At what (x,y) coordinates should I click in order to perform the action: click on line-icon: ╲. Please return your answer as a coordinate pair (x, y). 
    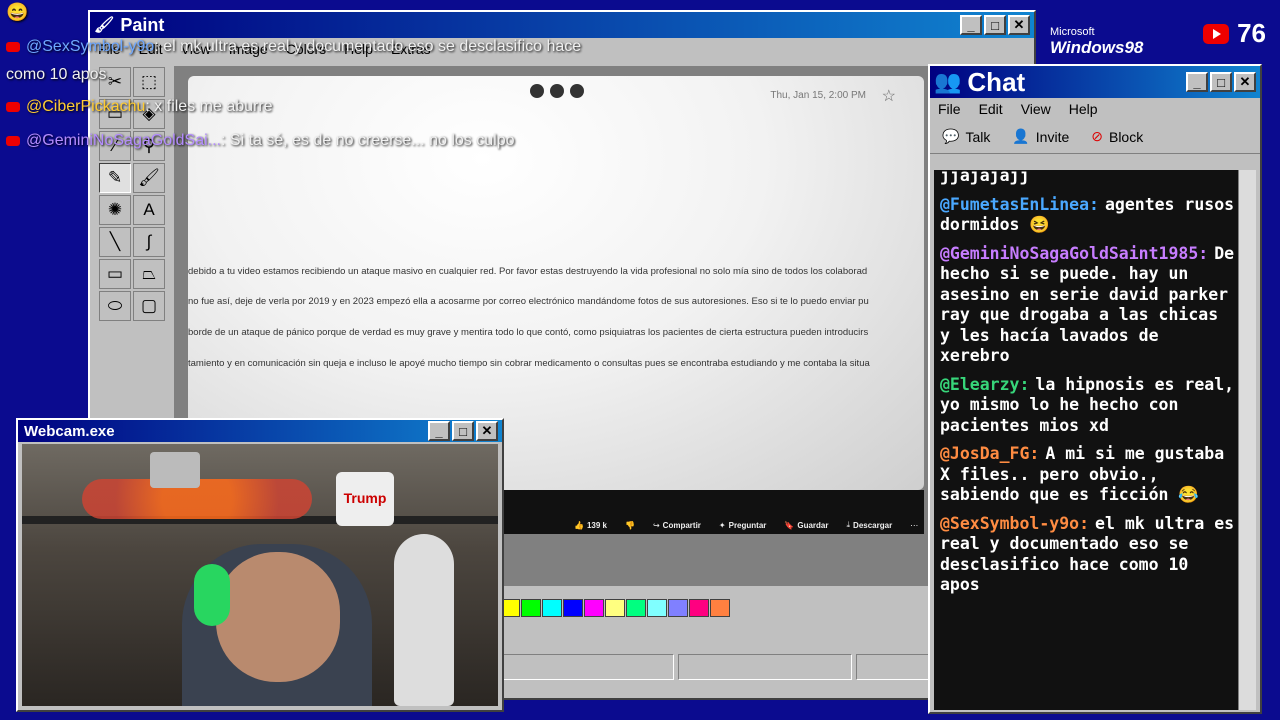
    Looking at the image, I should click on (115, 242).